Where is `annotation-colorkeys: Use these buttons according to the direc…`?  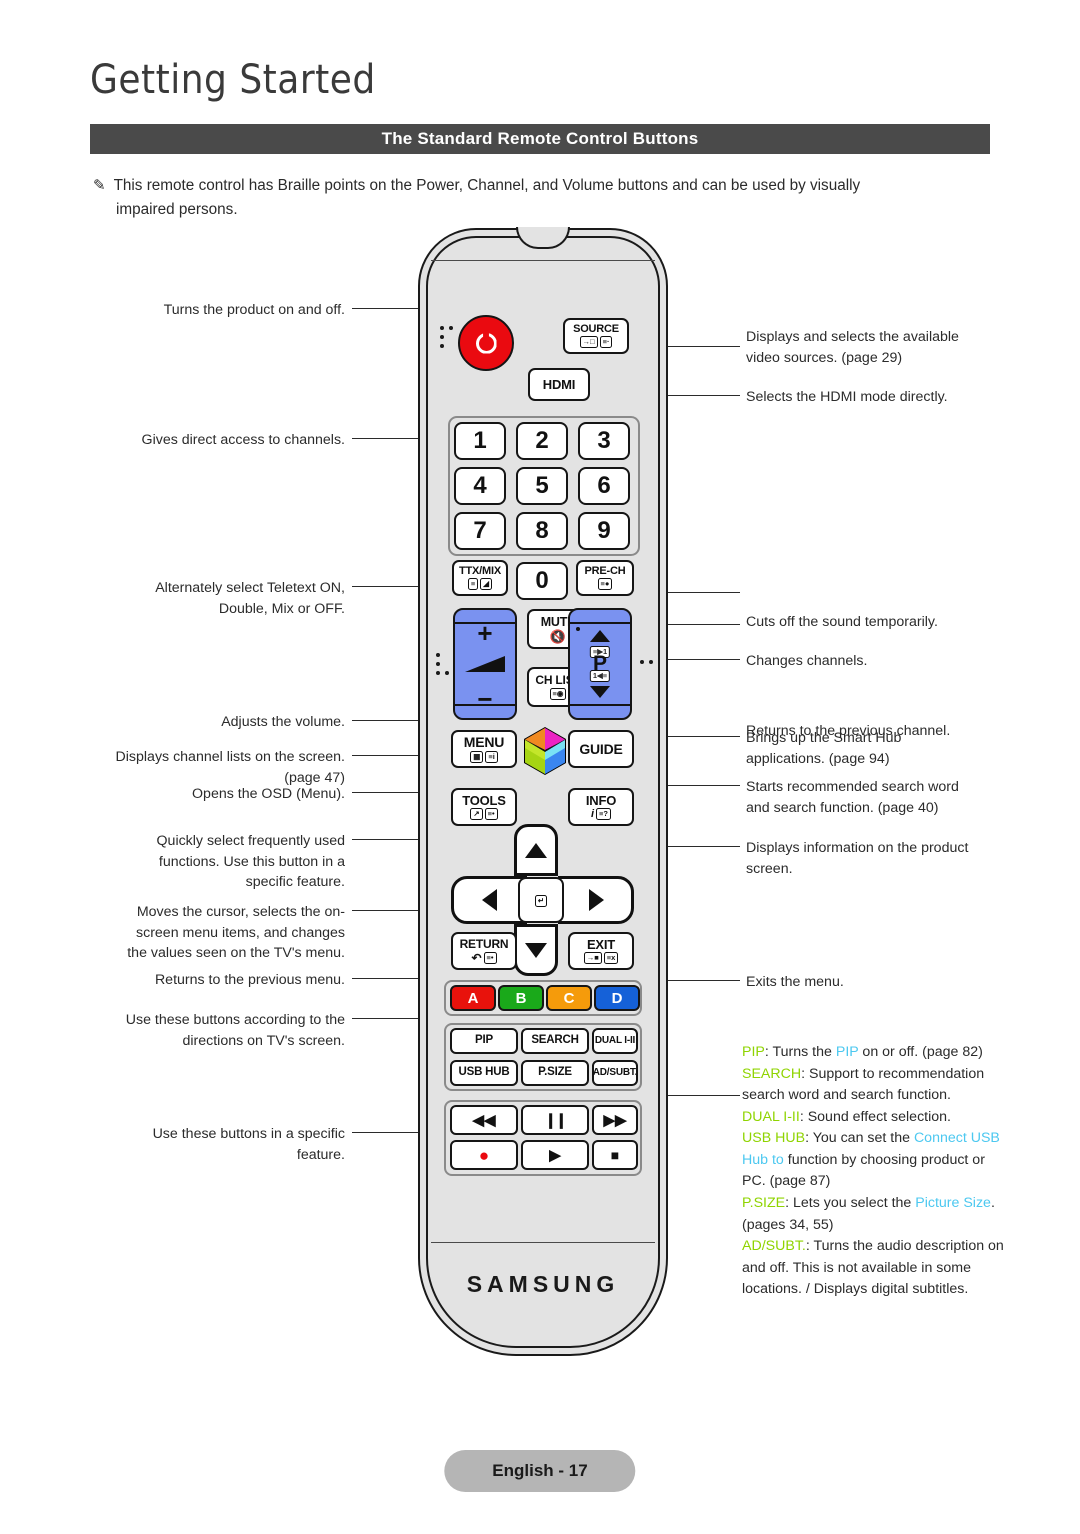
annotation-colorkeys: Use these buttons according to the direc… is located at coordinates (235, 1030).